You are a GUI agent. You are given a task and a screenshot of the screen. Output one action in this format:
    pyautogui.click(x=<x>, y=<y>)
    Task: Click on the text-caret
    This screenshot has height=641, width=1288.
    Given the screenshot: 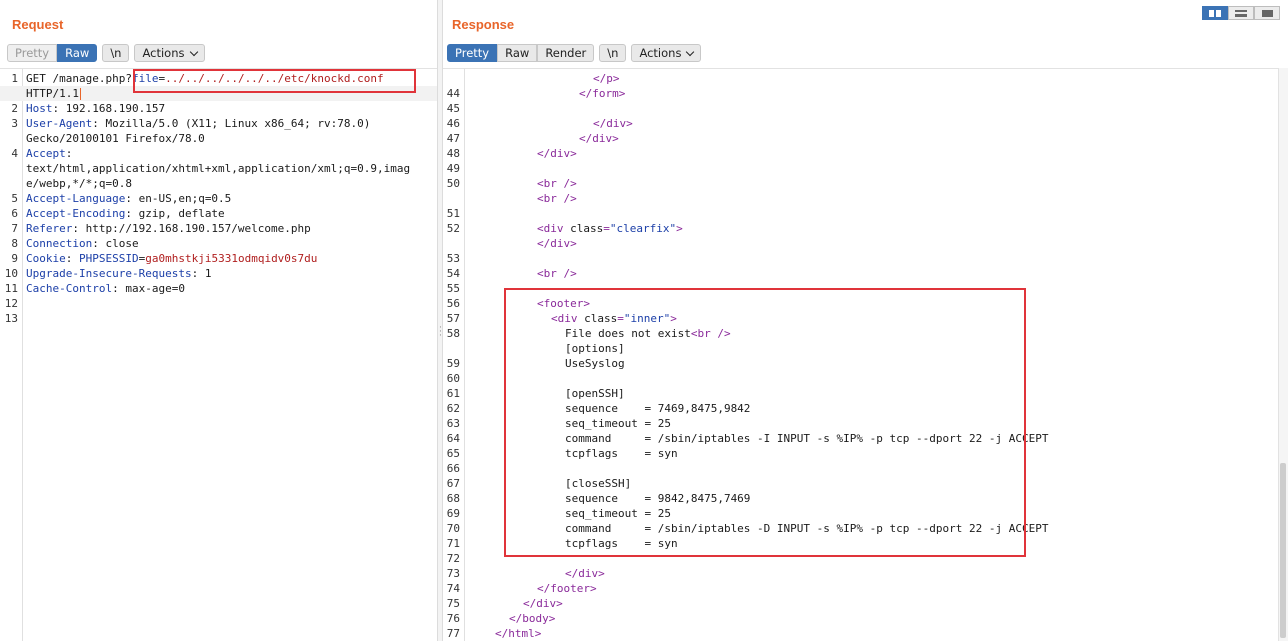 What is the action you would take?
    pyautogui.click(x=80, y=94)
    